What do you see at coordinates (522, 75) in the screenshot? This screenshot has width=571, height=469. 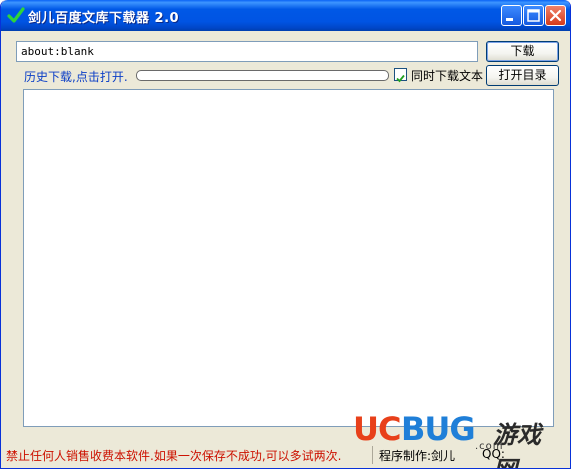 I see `open-directory-button: 打开目录` at bounding box center [522, 75].